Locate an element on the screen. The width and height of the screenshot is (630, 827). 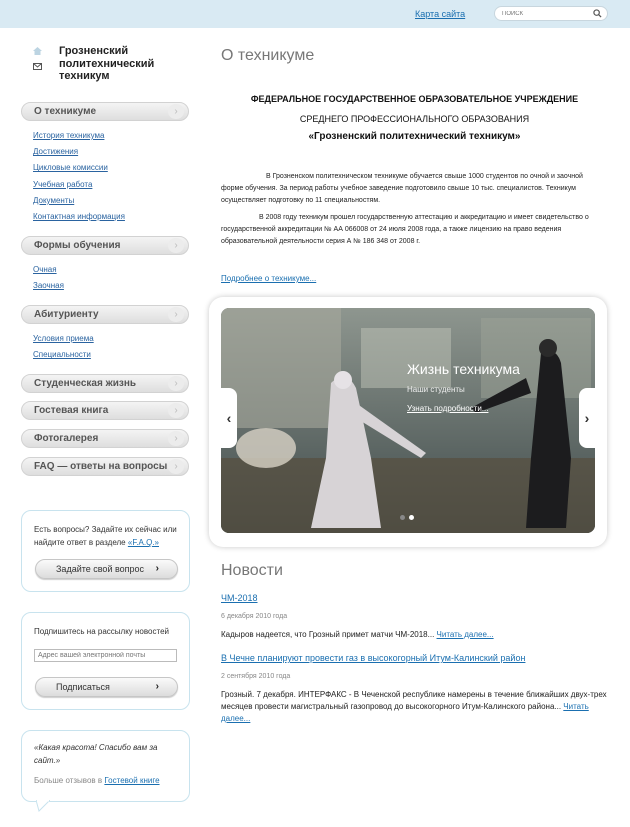
sidebar-item-achievements: Достижения is located at coordinates (79, 155).